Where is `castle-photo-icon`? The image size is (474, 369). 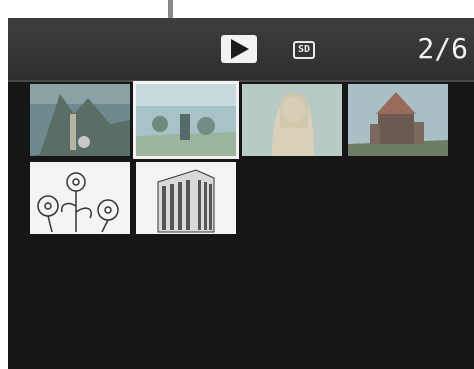
castle-photo-icon is located at coordinates (398, 120).